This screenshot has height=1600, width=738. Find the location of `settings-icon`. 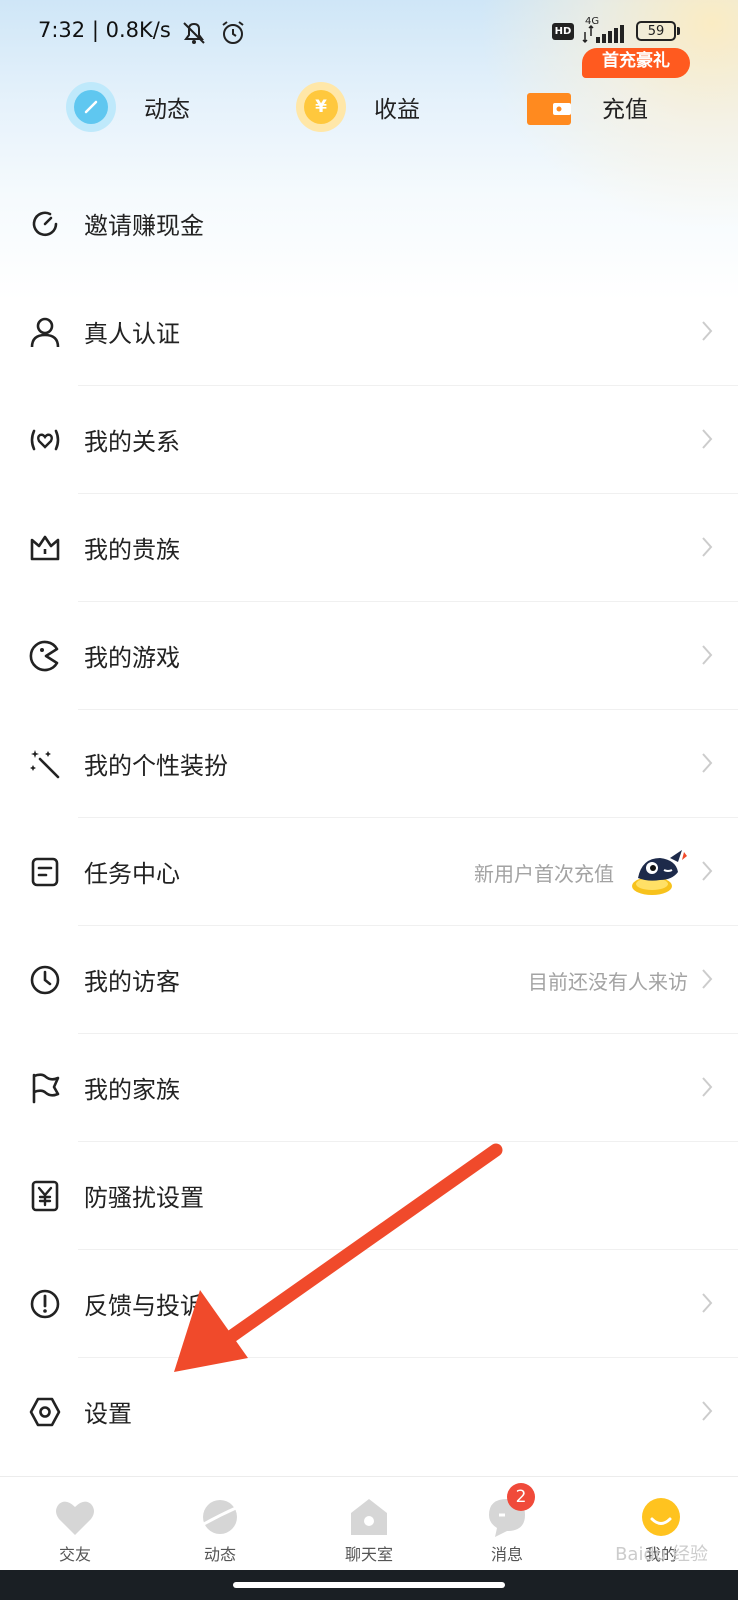

settings-icon is located at coordinates (45, 1412).